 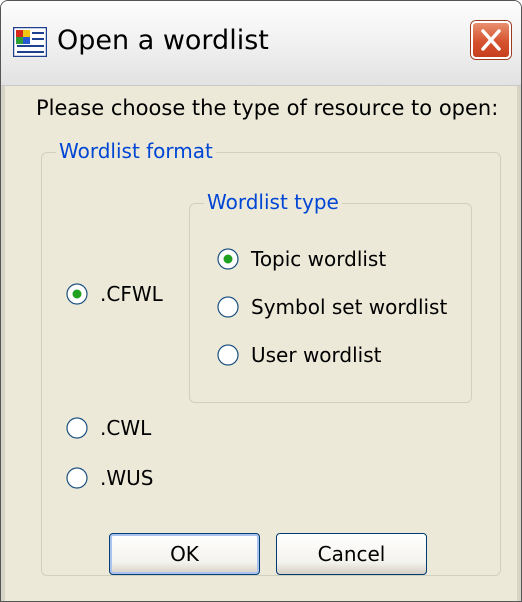 I want to click on radio-wus-label: .WUS, so click(x=127, y=478).